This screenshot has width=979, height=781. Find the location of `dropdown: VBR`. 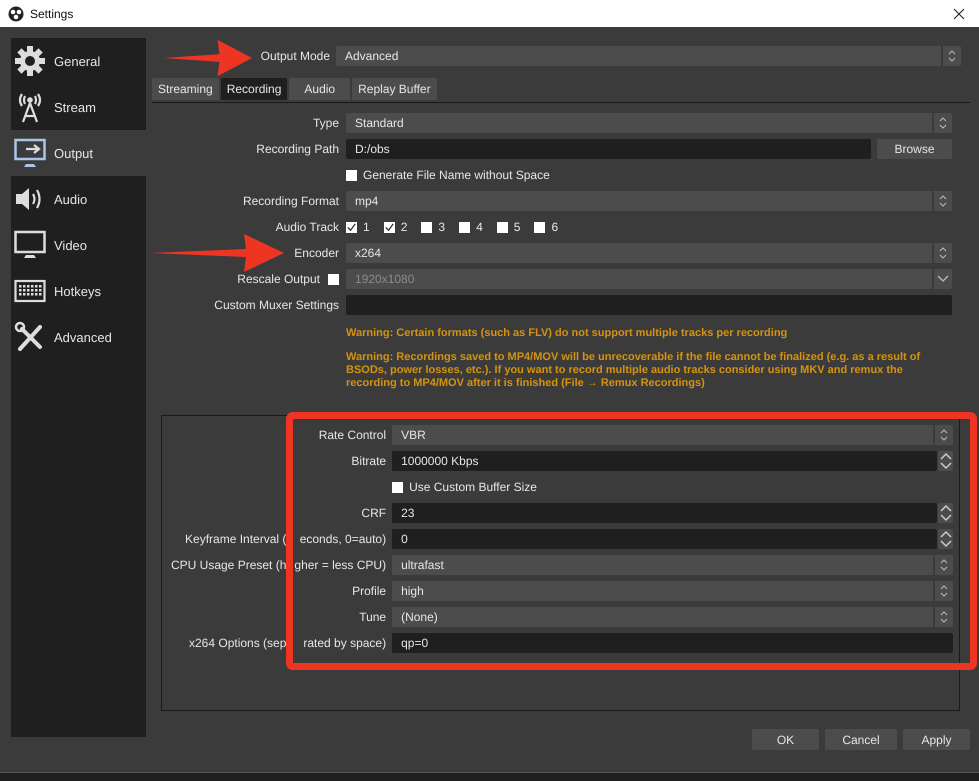

dropdown: VBR is located at coordinates (672, 435).